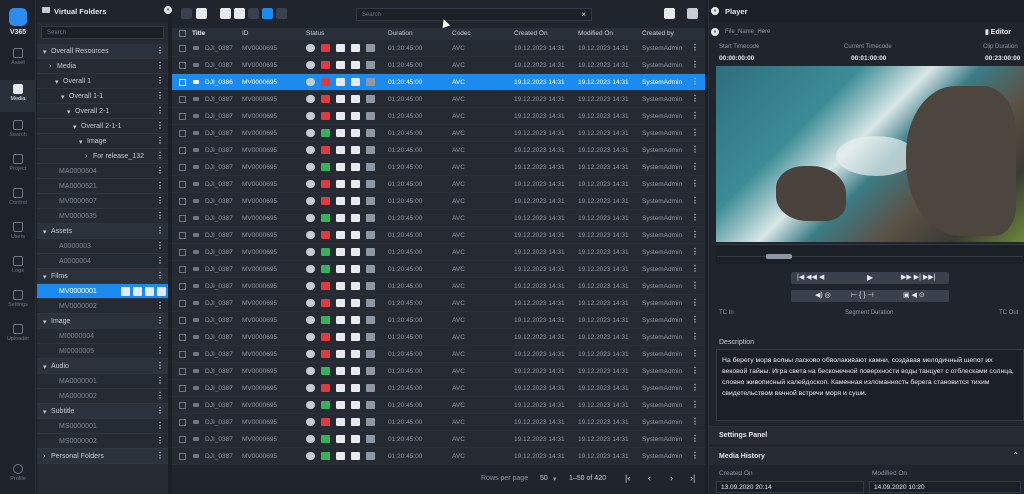  I want to click on folder-item: MS0000001 ⋮, so click(102, 426).